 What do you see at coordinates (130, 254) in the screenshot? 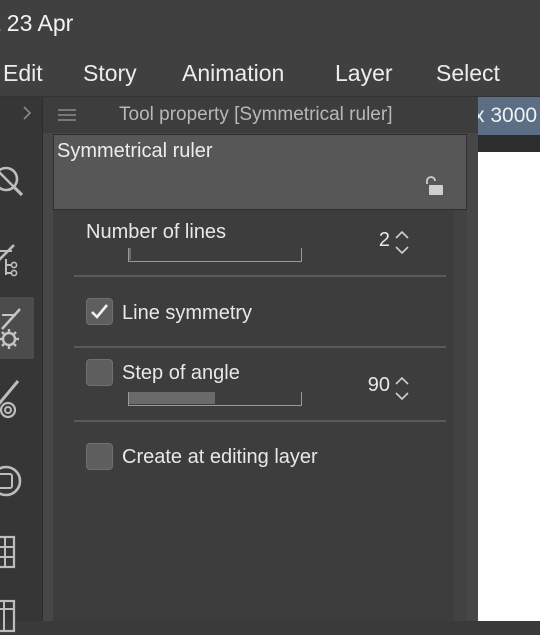
I see `number-of-lines-slider-fill` at bounding box center [130, 254].